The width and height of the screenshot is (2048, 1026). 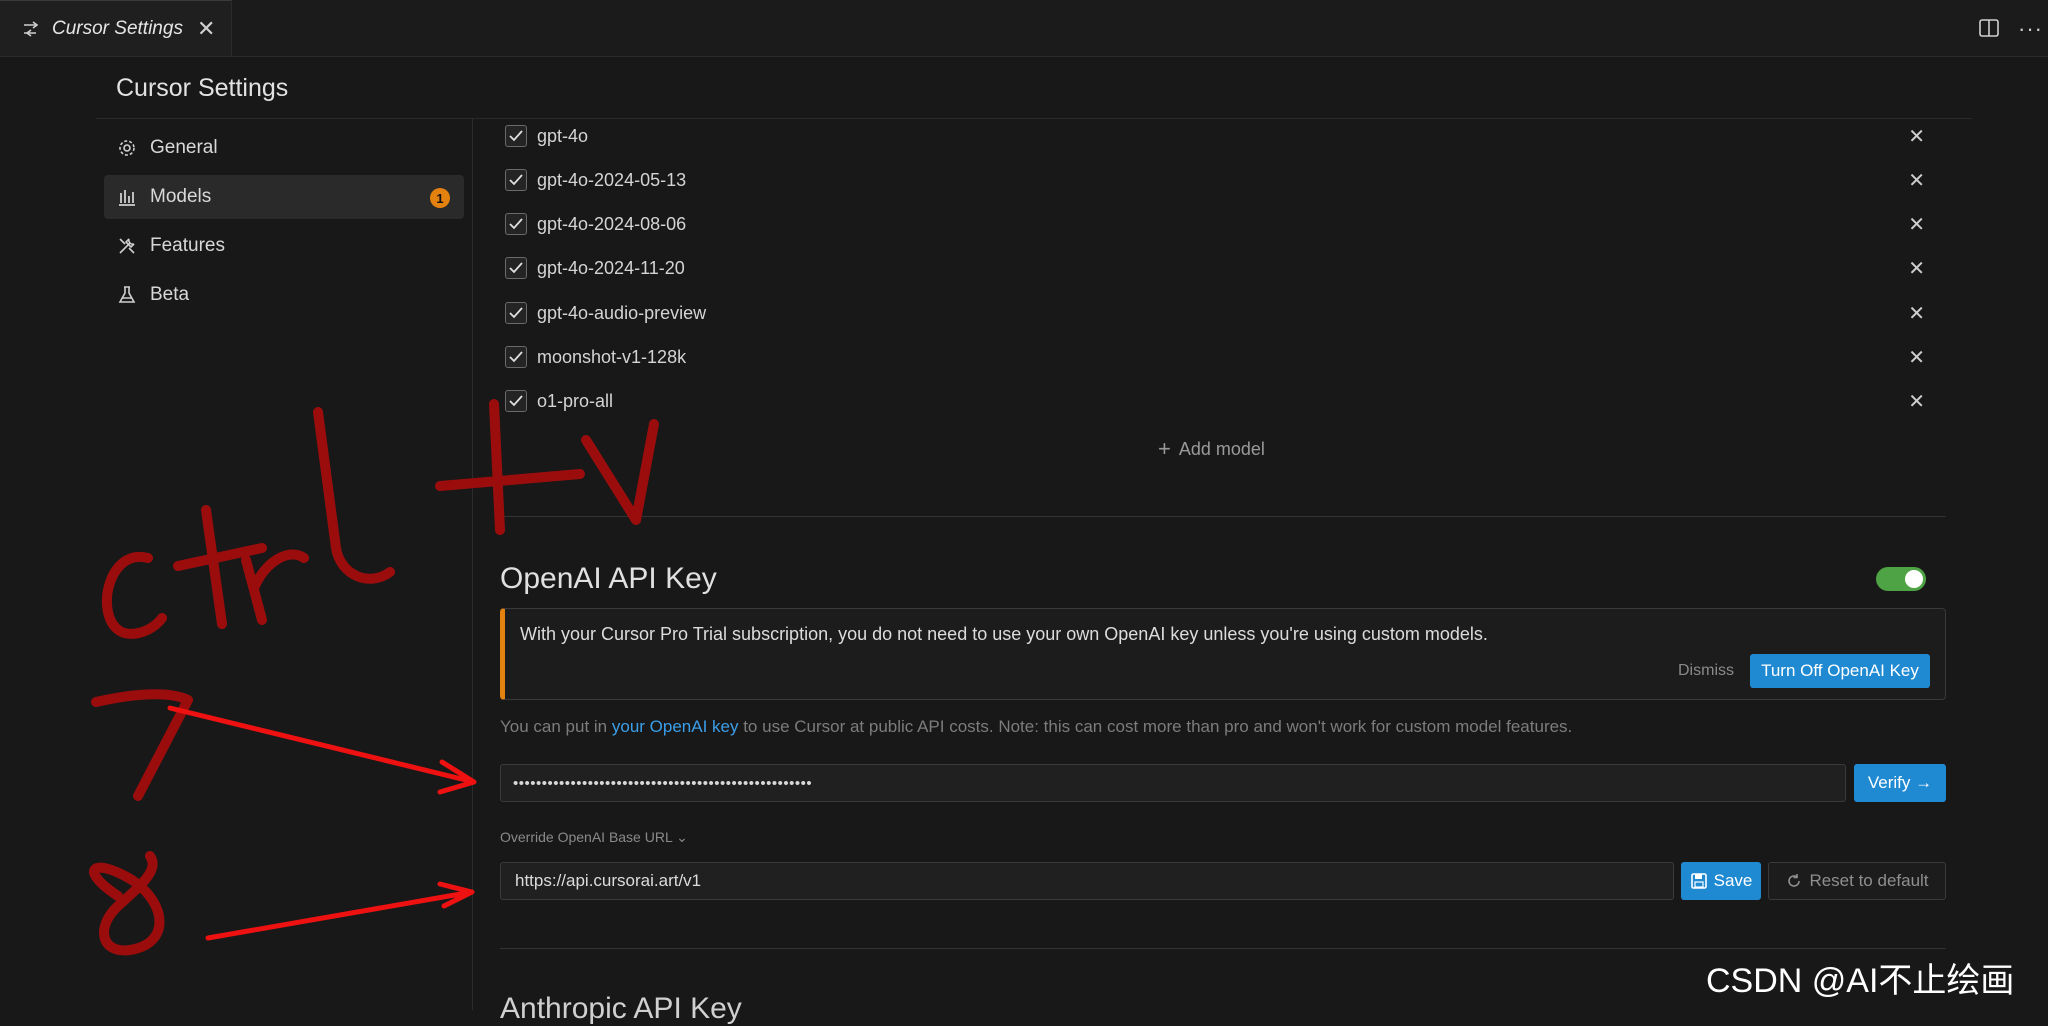 I want to click on model-name: gpt-4o-2024-05-13, so click(x=612, y=179).